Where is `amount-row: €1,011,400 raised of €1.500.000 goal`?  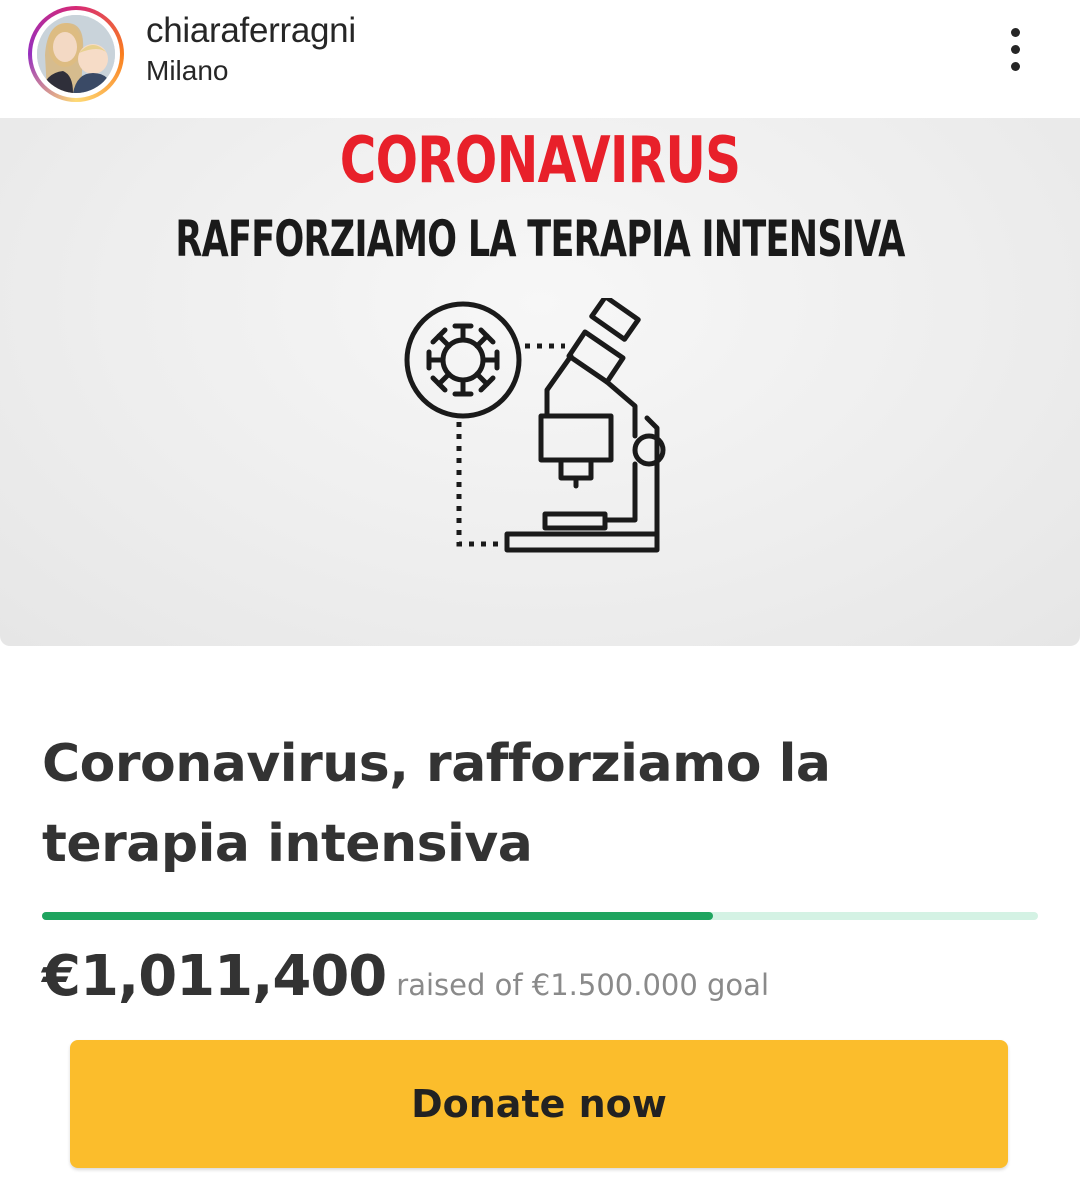 amount-row: €1,011,400 raised of €1.500.000 goal is located at coordinates (405, 976).